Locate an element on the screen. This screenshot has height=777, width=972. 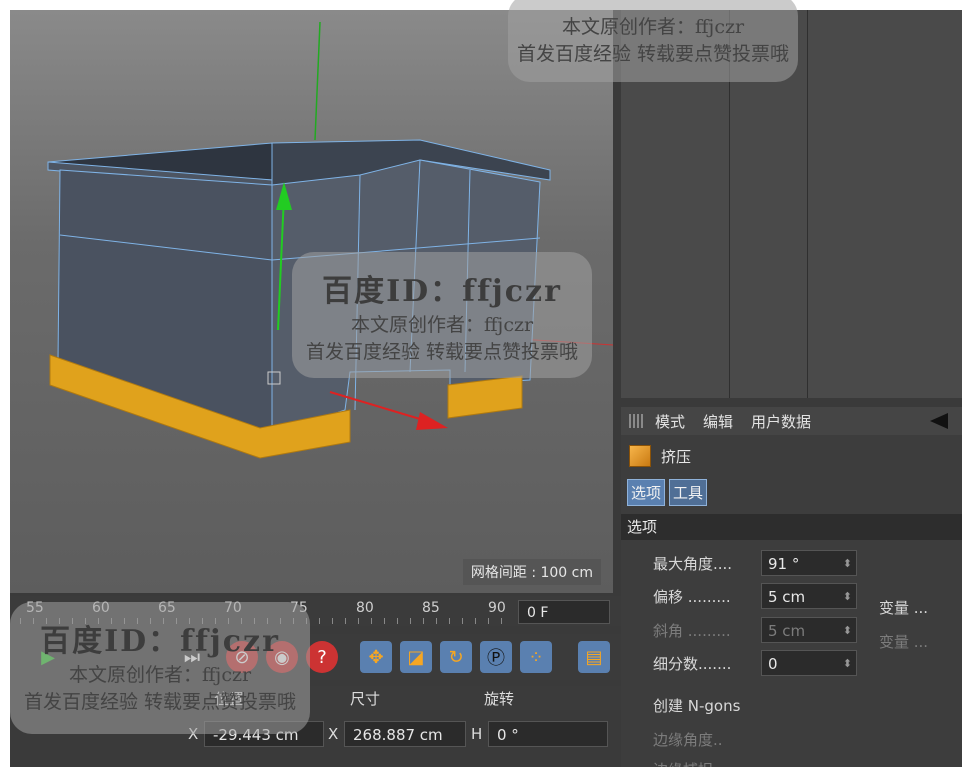
param-subdivision: 细分数....... 0 is located at coordinates (755, 663).